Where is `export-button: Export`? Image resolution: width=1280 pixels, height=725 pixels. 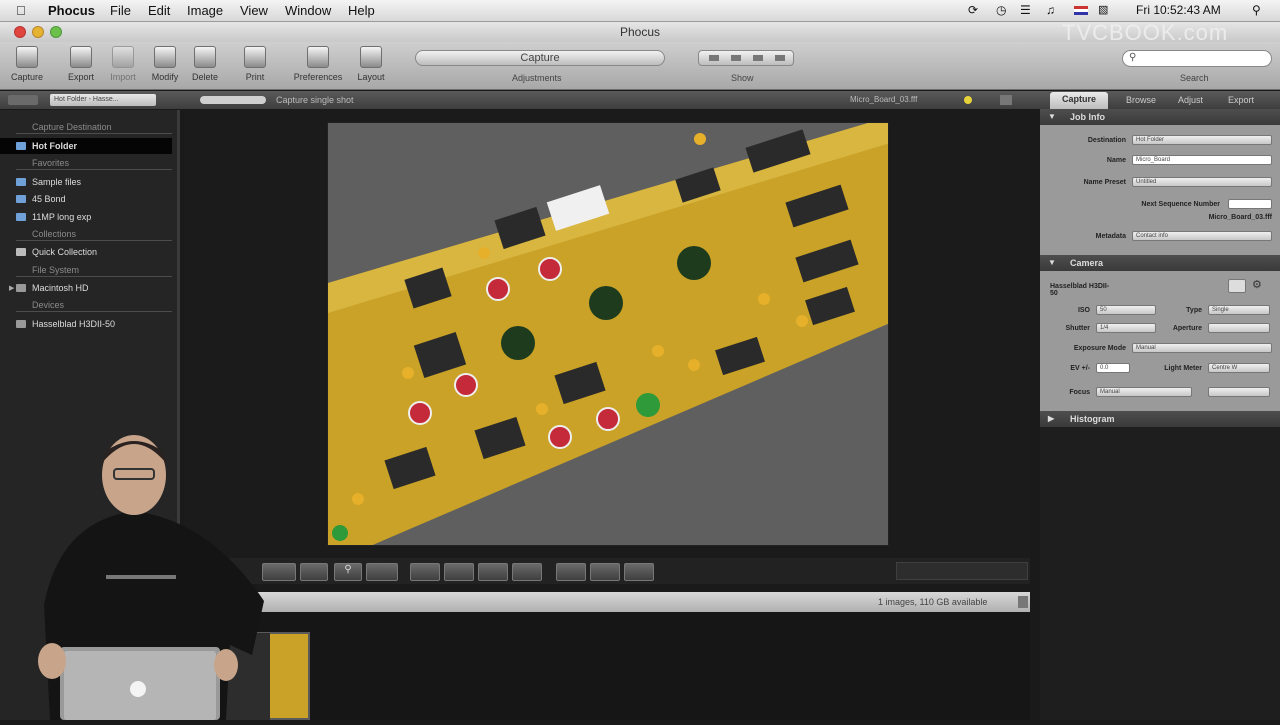
export-button: Export is located at coordinates (81, 66).